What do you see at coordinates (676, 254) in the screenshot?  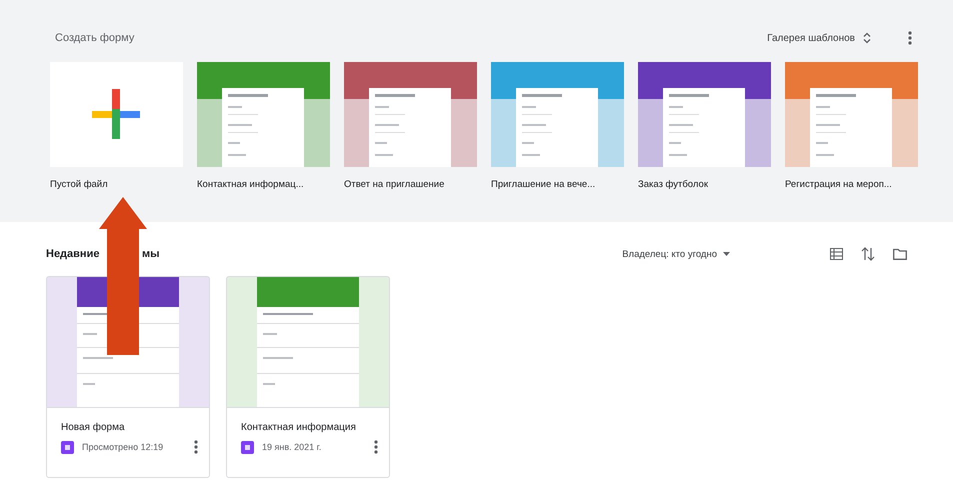 I see `owner-filter-dropdown: Владелец: кто угодно` at bounding box center [676, 254].